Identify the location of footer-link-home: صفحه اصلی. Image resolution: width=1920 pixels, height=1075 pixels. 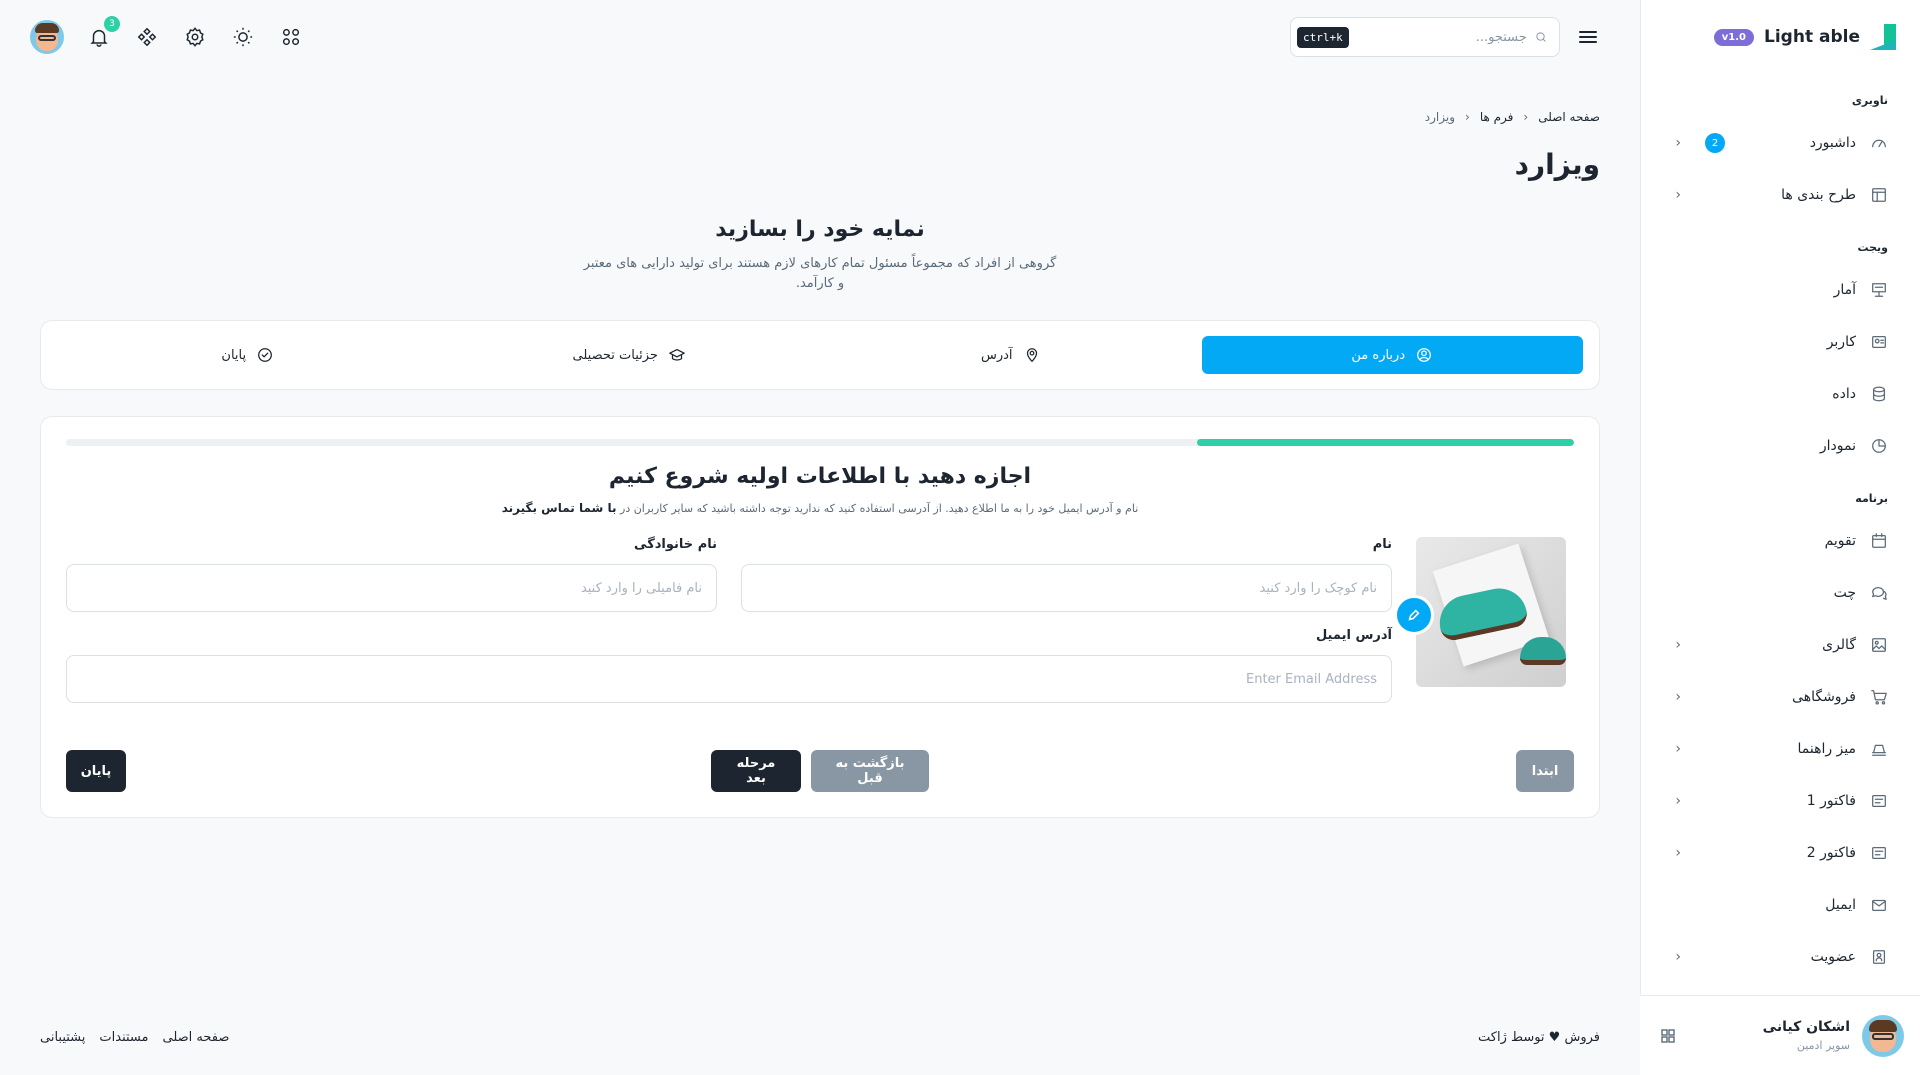
(196, 1037).